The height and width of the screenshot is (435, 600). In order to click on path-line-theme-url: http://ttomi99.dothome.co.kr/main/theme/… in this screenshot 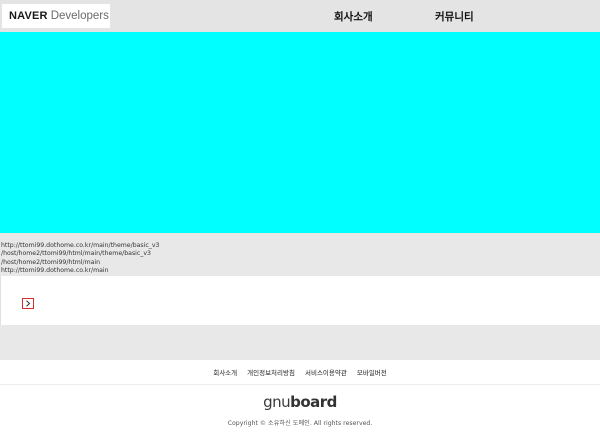, I will do `click(80, 245)`.